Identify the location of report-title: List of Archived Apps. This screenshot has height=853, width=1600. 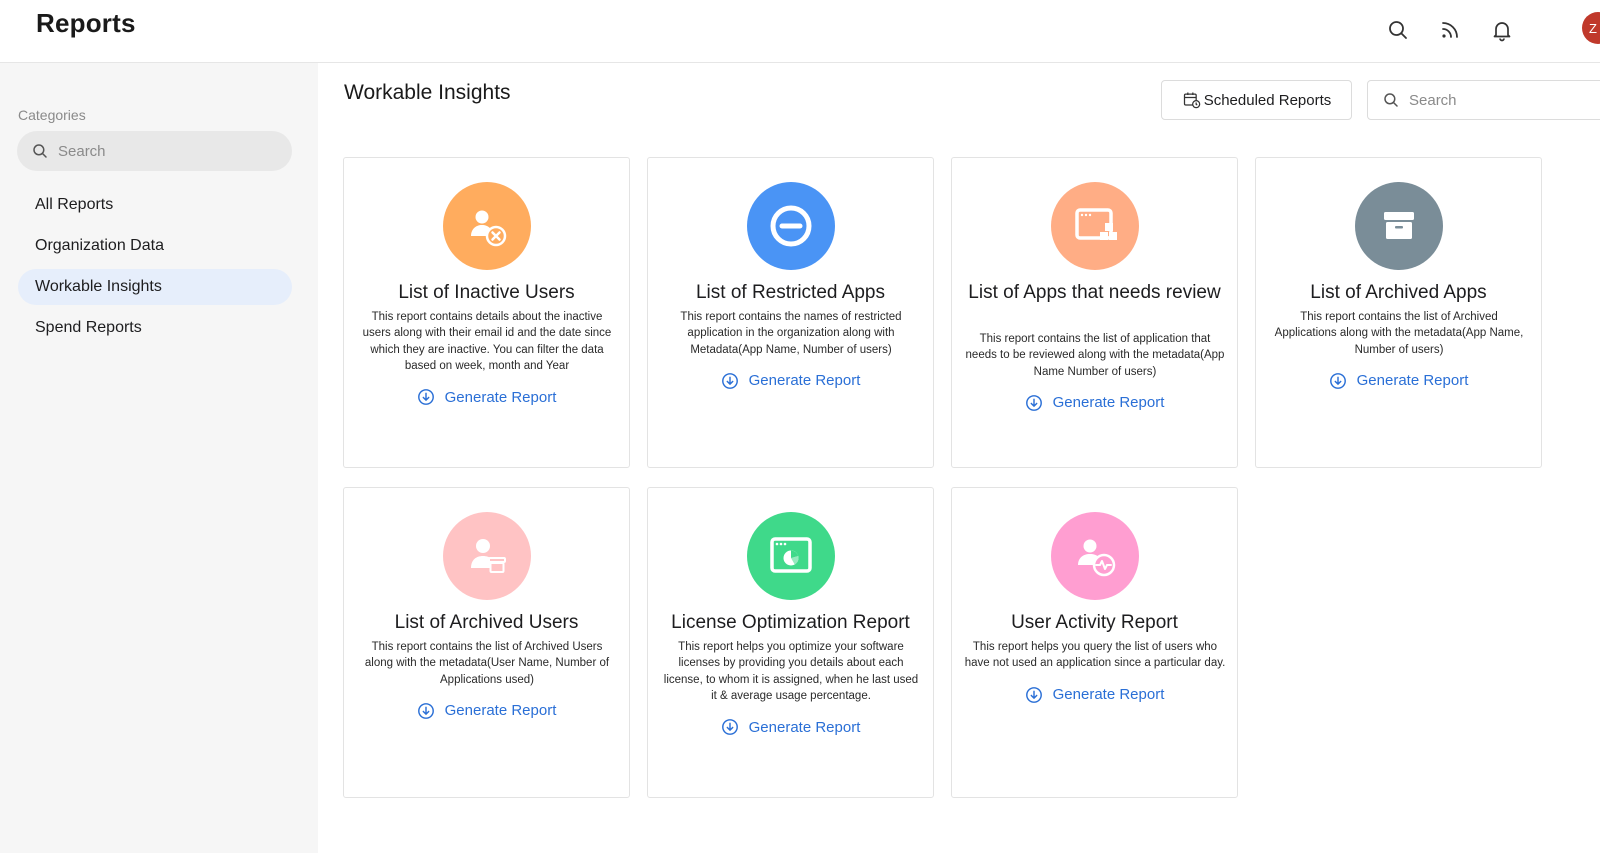
(1398, 292).